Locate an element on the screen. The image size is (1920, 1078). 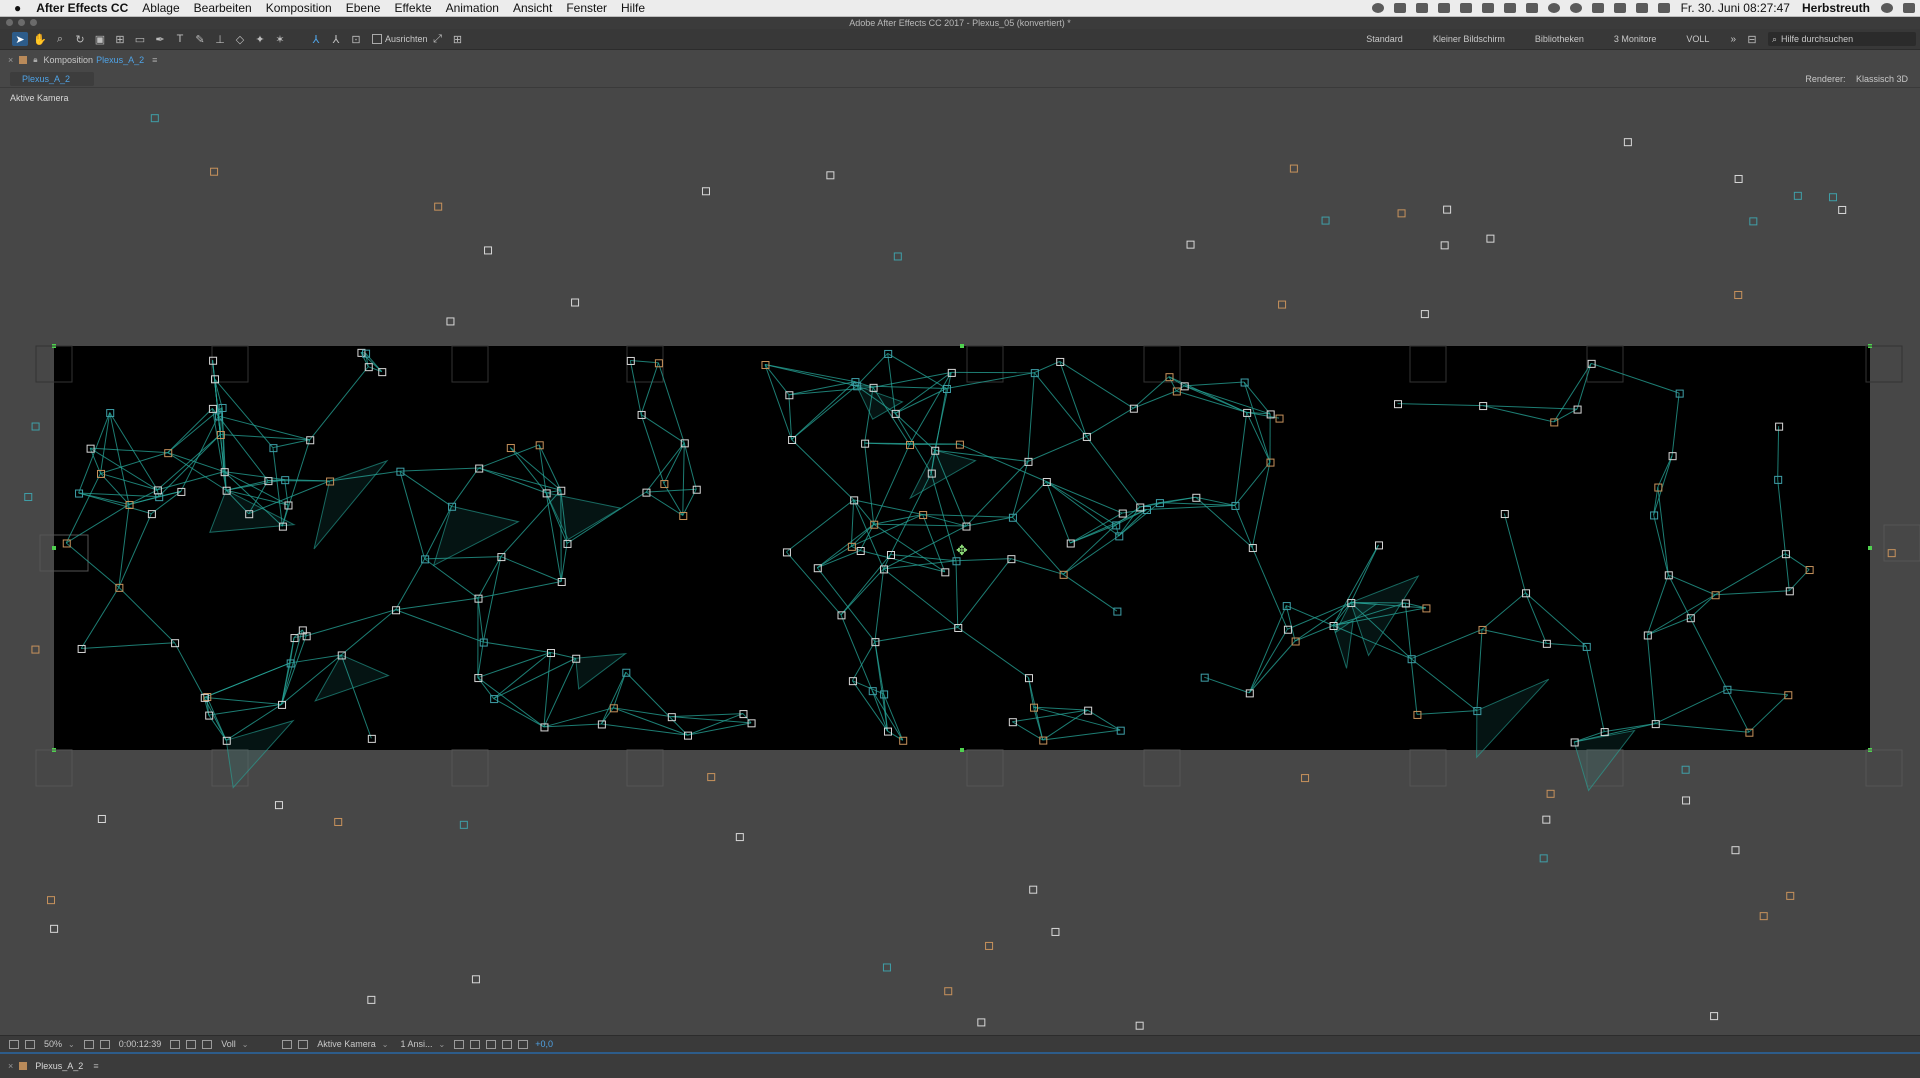
puppet-tool-icon: ✶ is located at coordinates (280, 39).